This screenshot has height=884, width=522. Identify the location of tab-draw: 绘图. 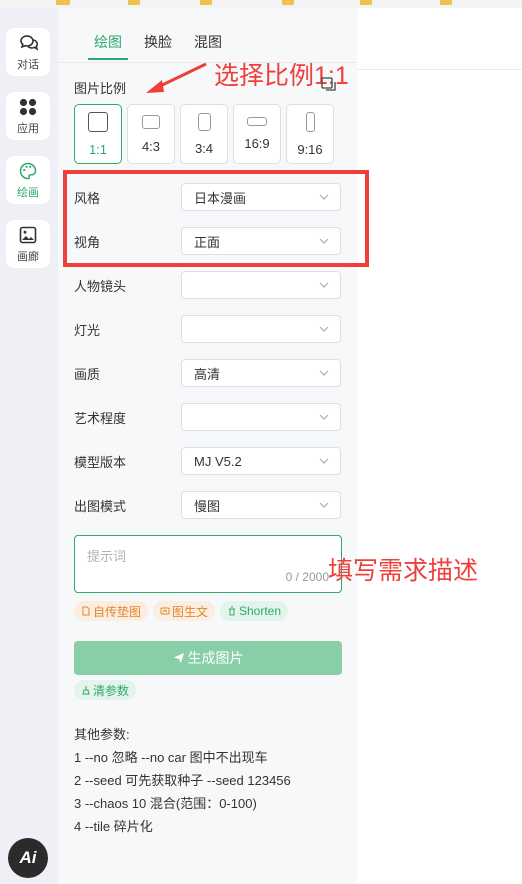
(108, 42).